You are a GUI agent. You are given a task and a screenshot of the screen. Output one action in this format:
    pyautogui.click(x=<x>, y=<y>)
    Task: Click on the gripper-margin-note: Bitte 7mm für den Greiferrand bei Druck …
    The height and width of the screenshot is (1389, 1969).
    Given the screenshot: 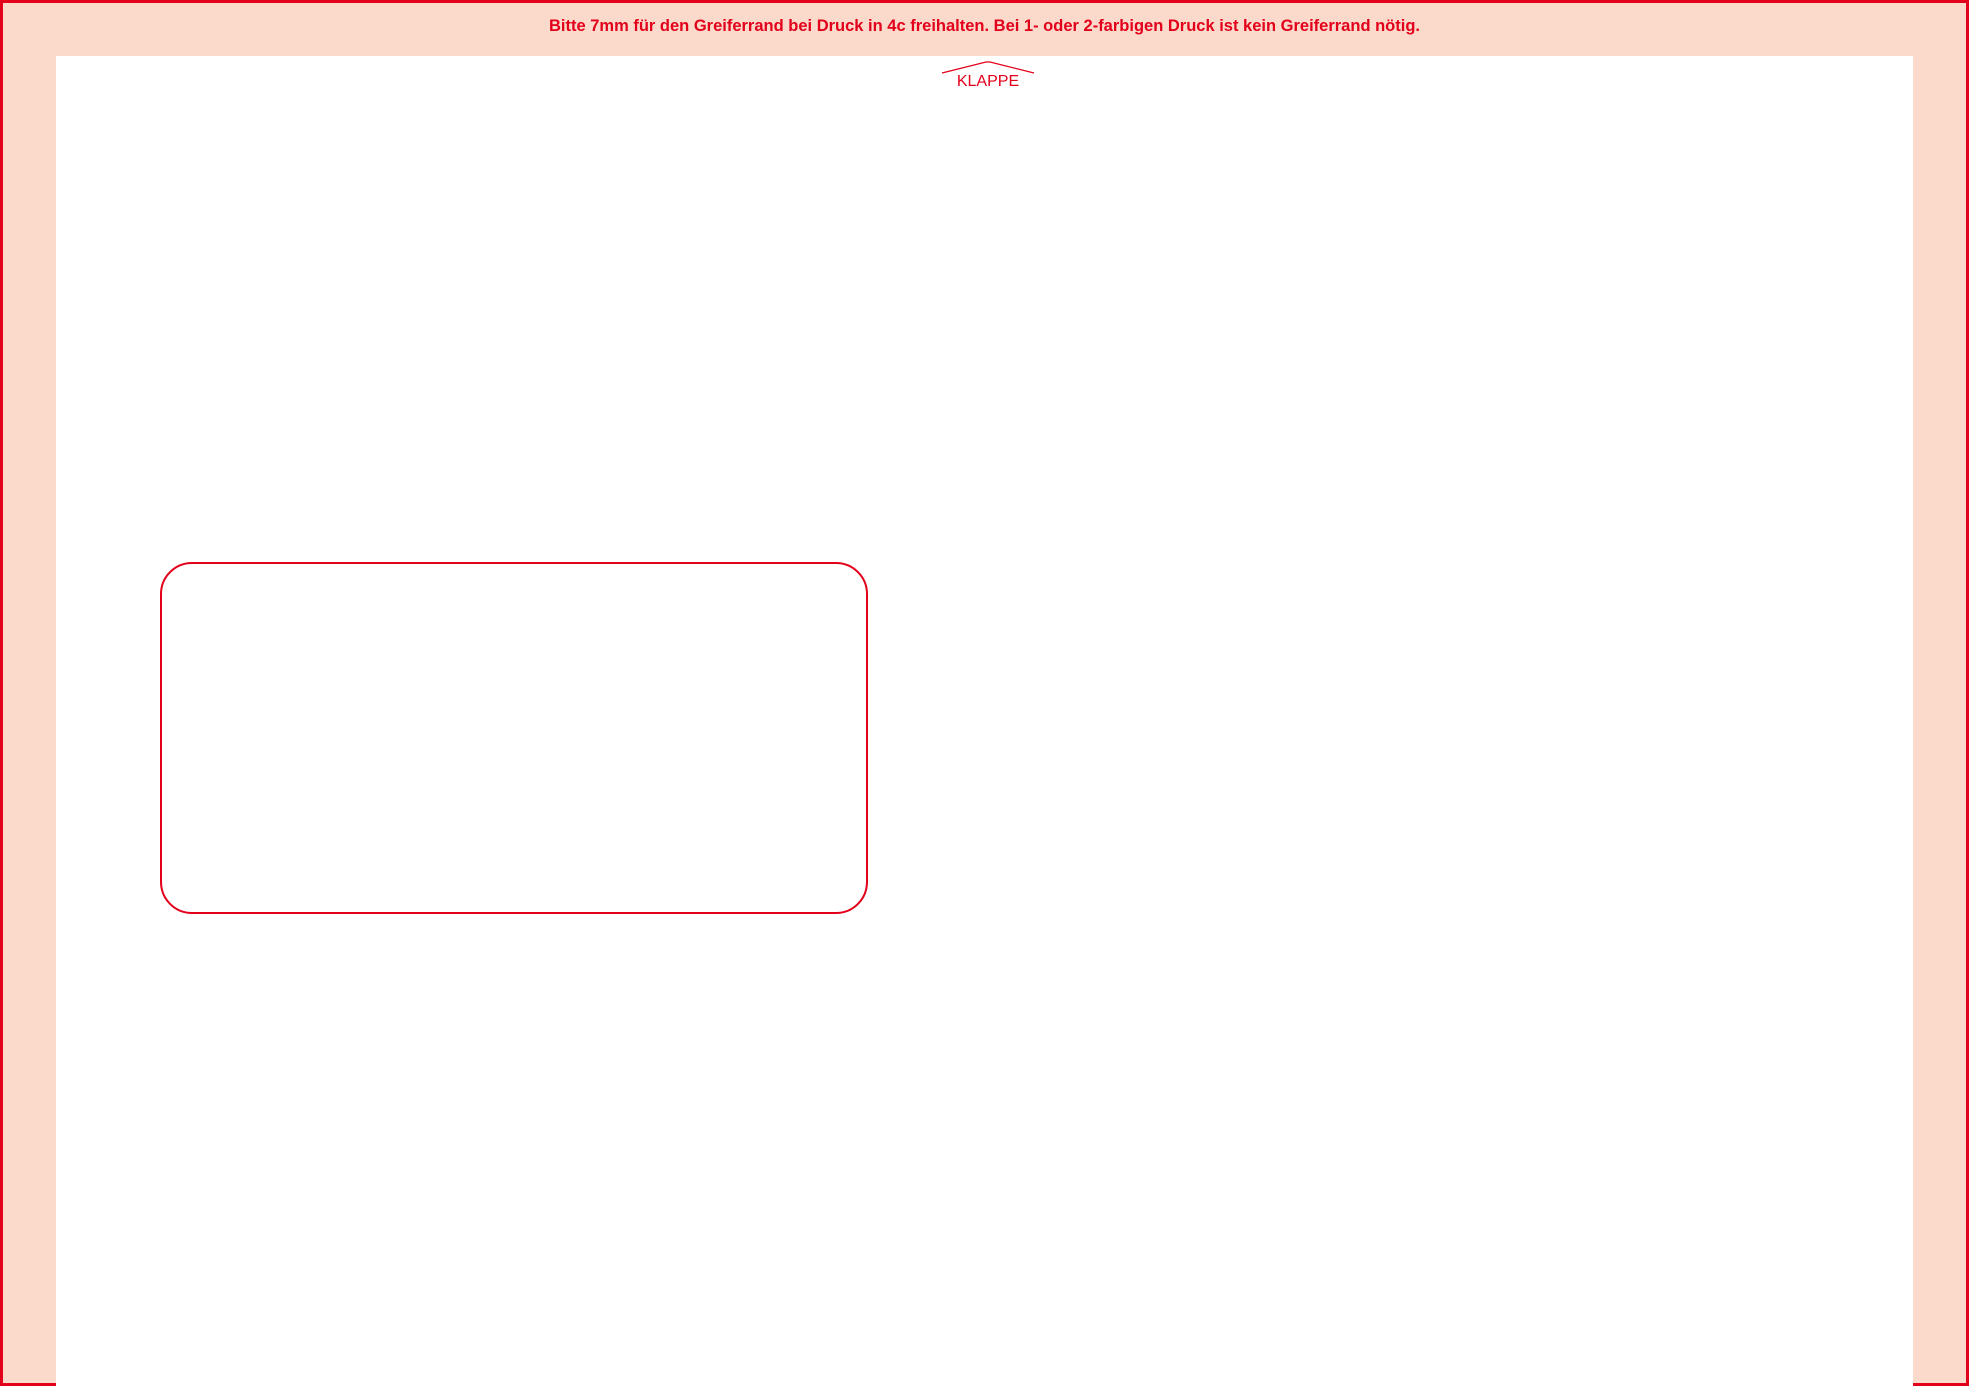 What is the action you would take?
    pyautogui.click(x=984, y=26)
    